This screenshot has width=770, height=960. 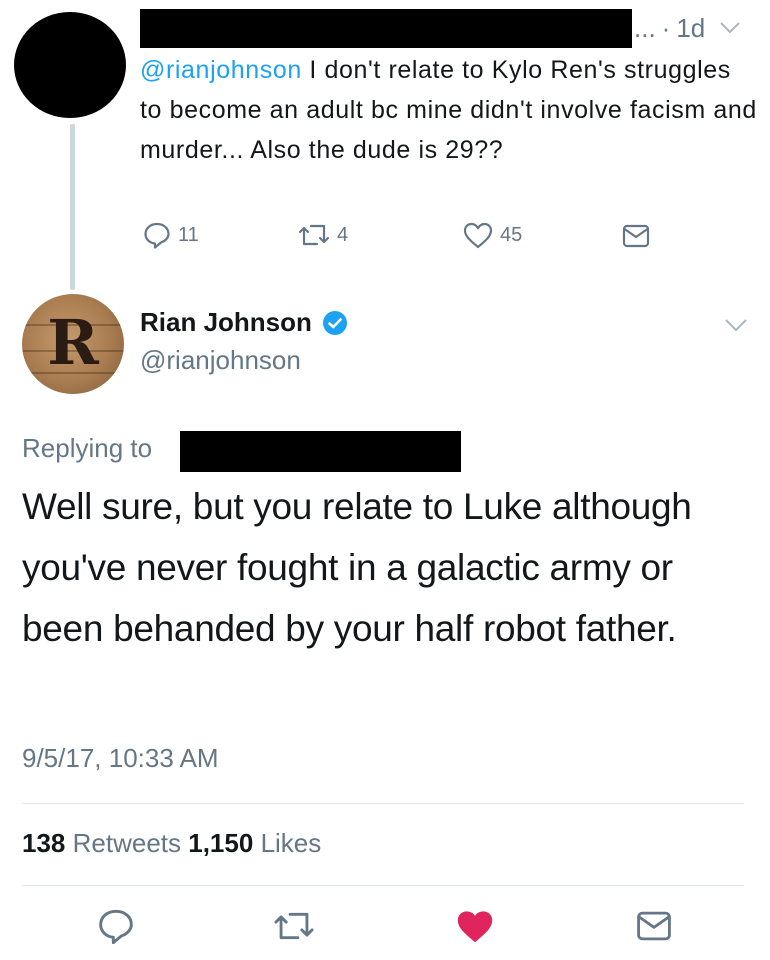 I want to click on retweet-button, so click(x=294, y=926).